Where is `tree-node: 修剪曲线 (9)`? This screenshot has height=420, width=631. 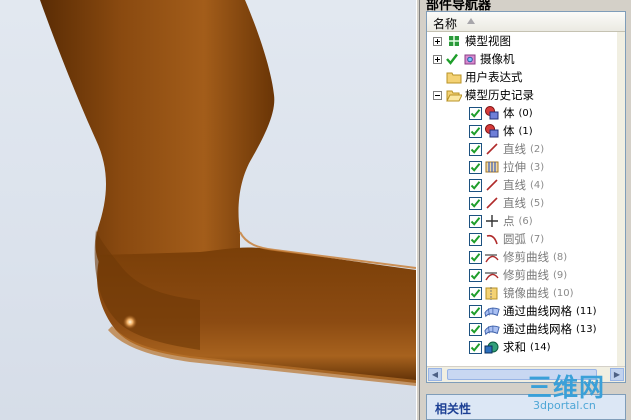
tree-node: 修剪曲线 (9) is located at coordinates (518, 275).